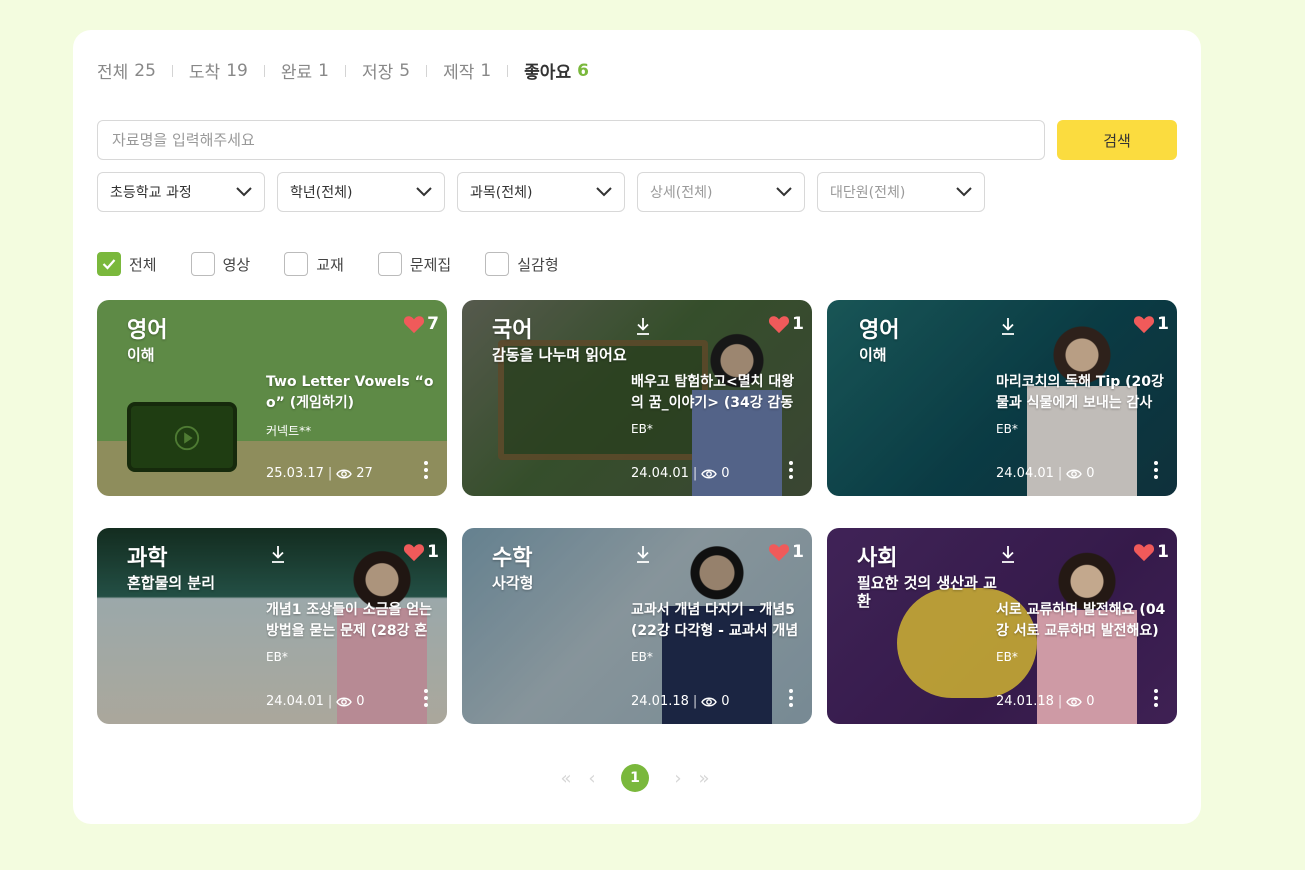 Image resolution: width=1305 pixels, height=870 pixels. What do you see at coordinates (704, 778) in the screenshot?
I see `last-page-icon: »` at bounding box center [704, 778].